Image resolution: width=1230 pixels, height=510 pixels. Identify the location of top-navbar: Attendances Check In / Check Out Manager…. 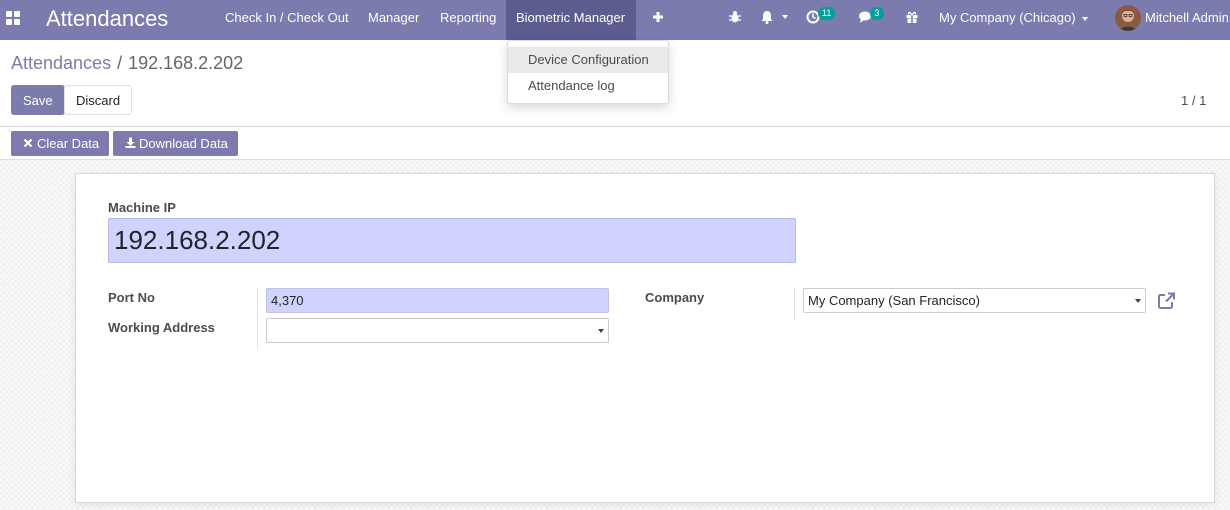
(615, 20).